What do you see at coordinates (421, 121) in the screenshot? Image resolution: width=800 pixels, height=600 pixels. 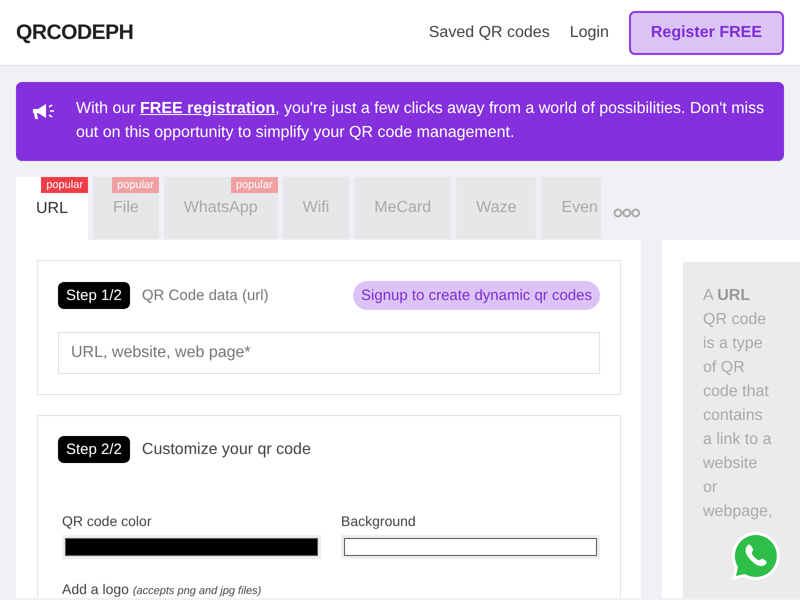 I see `banner-message: With our FREE registration, you're just a few clicks away from a world of possibilities. Don't miss out on this opportunity to simplify your QR code management.` at bounding box center [421, 121].